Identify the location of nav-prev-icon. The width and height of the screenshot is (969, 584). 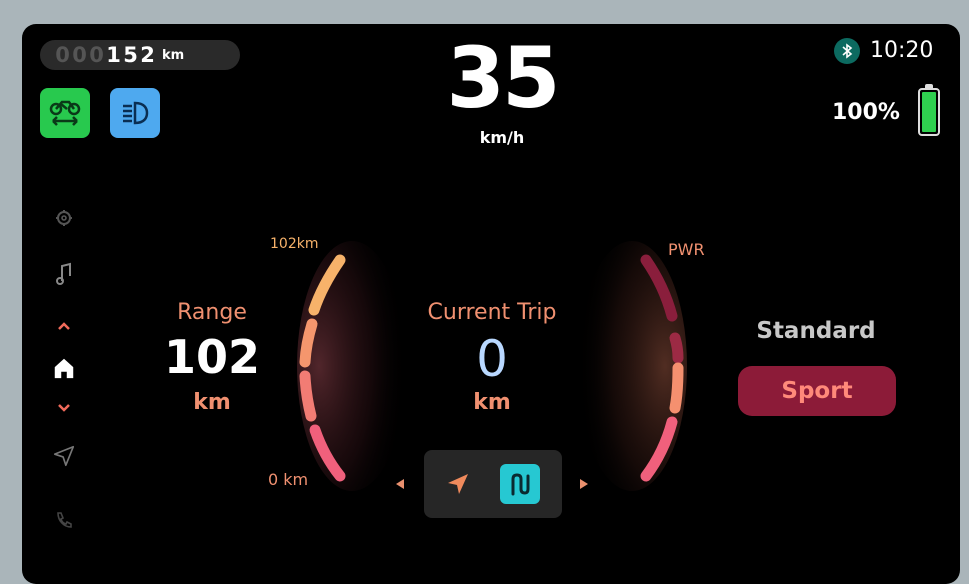
(400, 484).